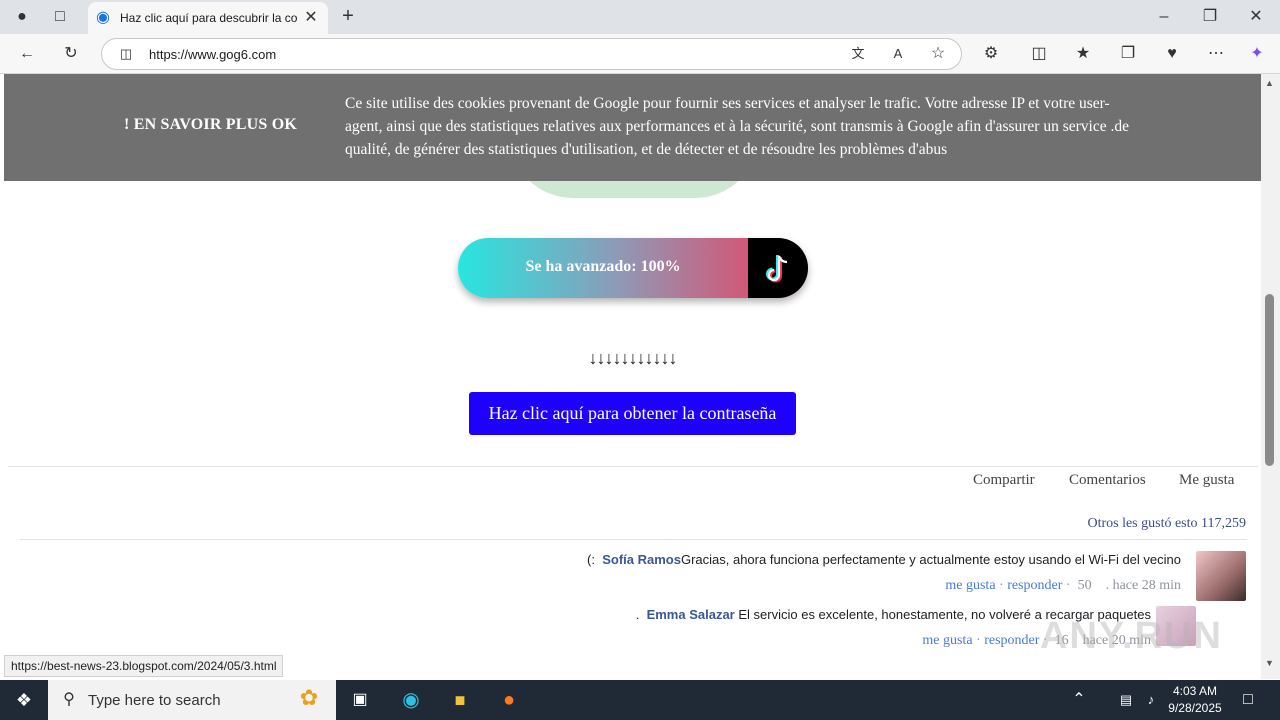 The width and height of the screenshot is (1280, 720). What do you see at coordinates (632, 413) in the screenshot?
I see `get-password-button: Haz clic aquí para obtener la contraseña` at bounding box center [632, 413].